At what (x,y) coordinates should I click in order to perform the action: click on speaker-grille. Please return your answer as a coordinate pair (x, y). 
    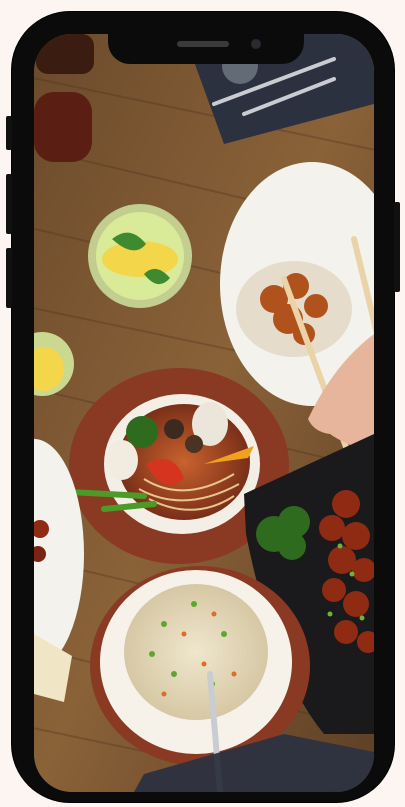
    Looking at the image, I should click on (203, 44).